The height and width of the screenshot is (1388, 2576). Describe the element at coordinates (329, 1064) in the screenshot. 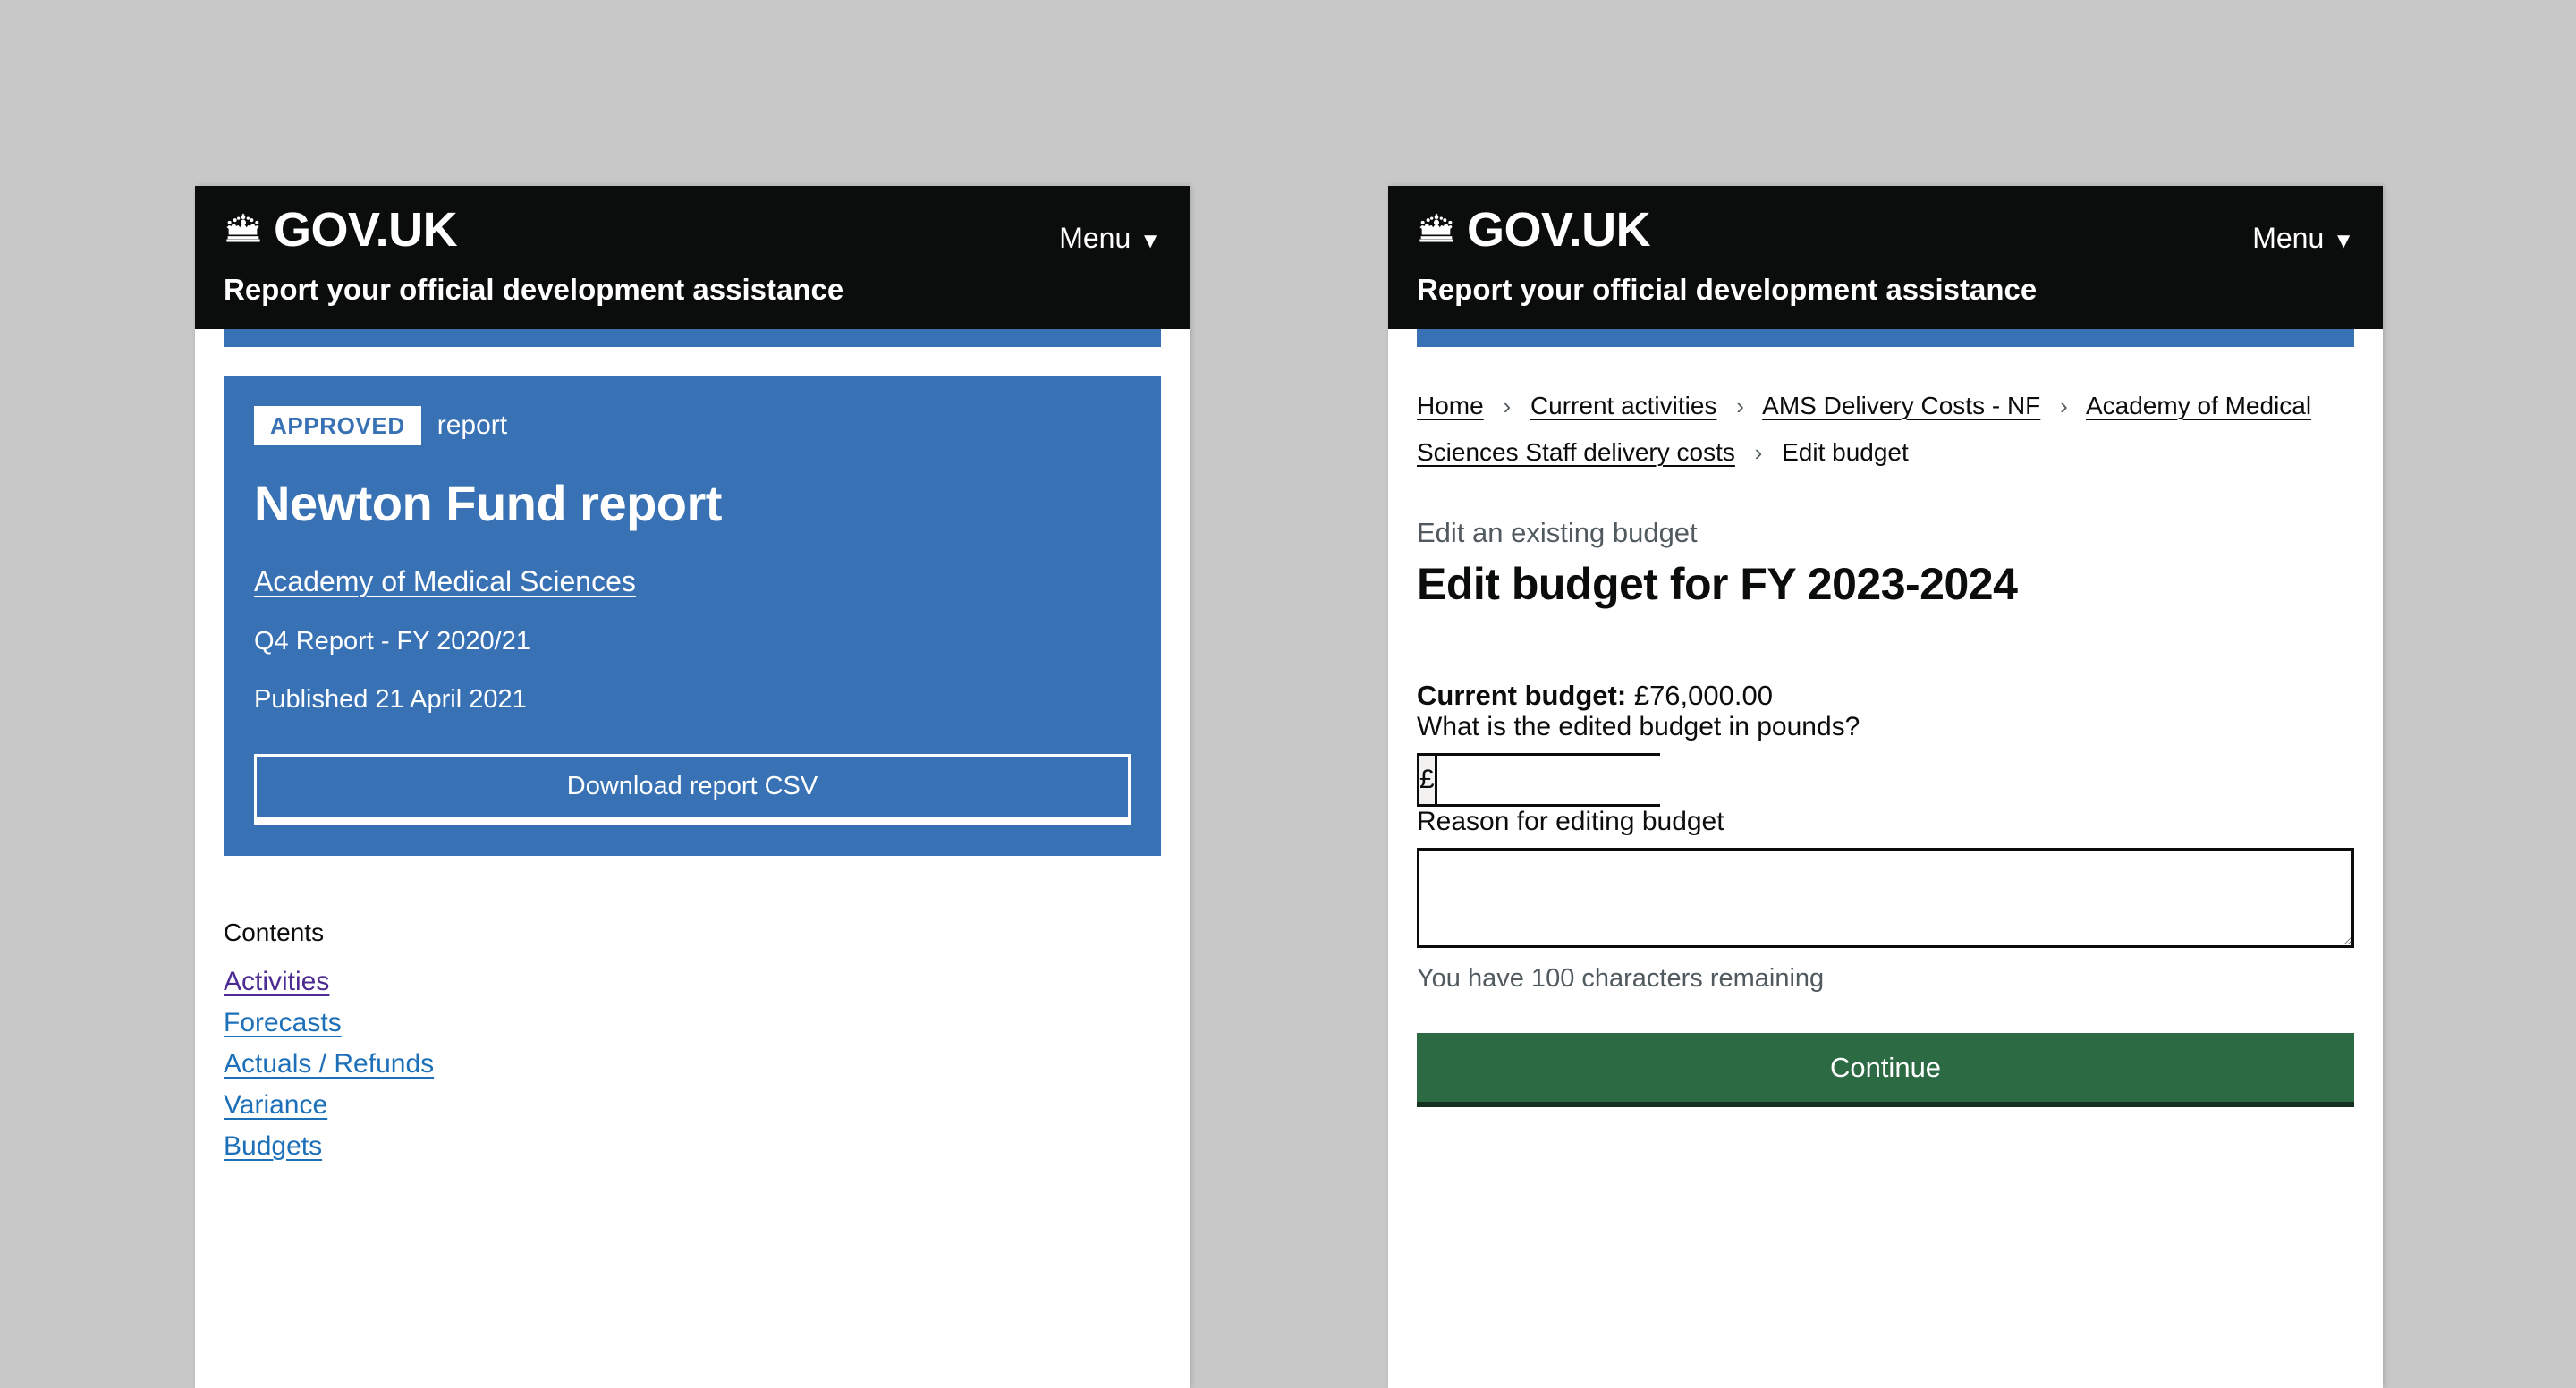

I see `contents-link-actuals-refunds: Actuals / Refunds` at that location.